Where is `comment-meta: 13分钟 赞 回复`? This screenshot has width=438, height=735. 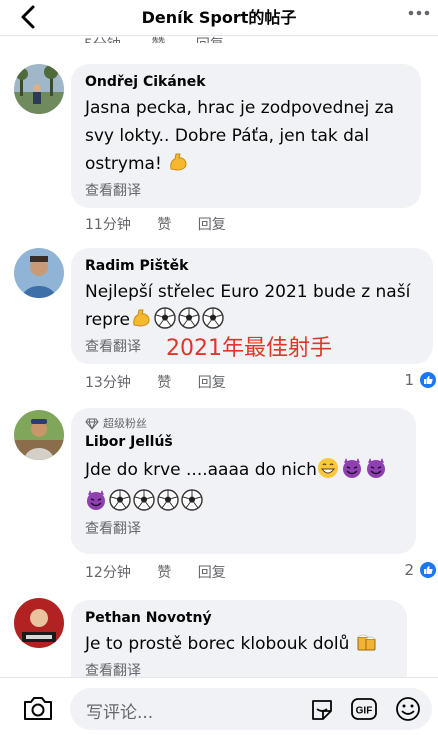 comment-meta: 13分钟 赞 回复 is located at coordinates (166, 382).